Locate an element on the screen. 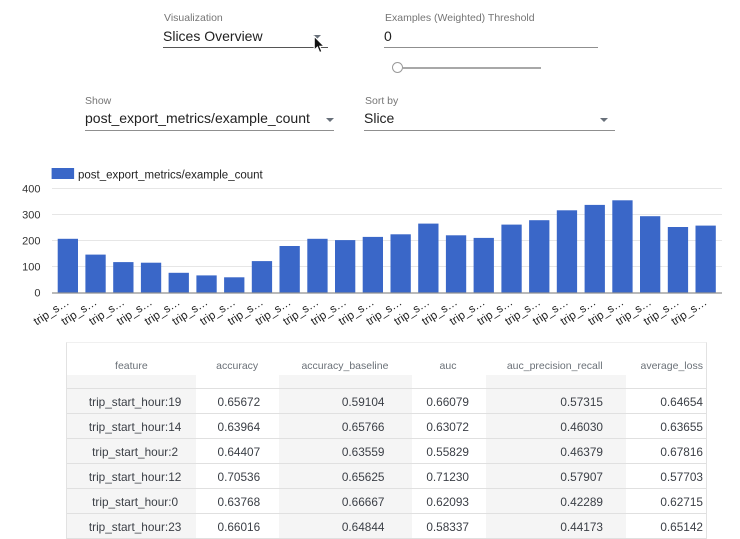  svg-text: 100 is located at coordinates (31, 268).